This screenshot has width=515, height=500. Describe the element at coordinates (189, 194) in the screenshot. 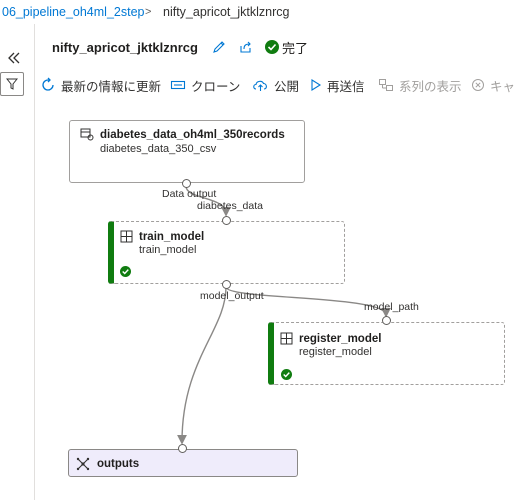

I see `dataset-output-label: Data output` at that location.